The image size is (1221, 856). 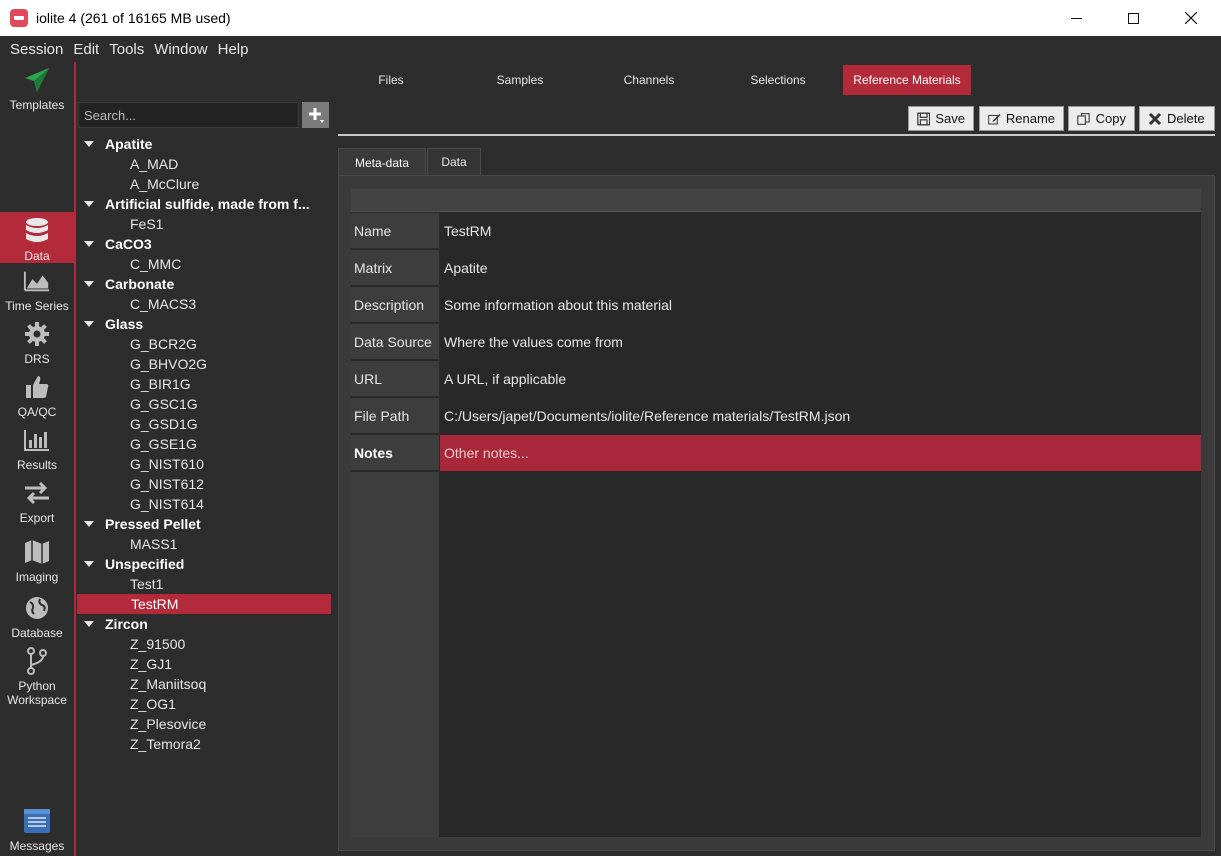 I want to click on add-material-button, so click(x=315, y=115).